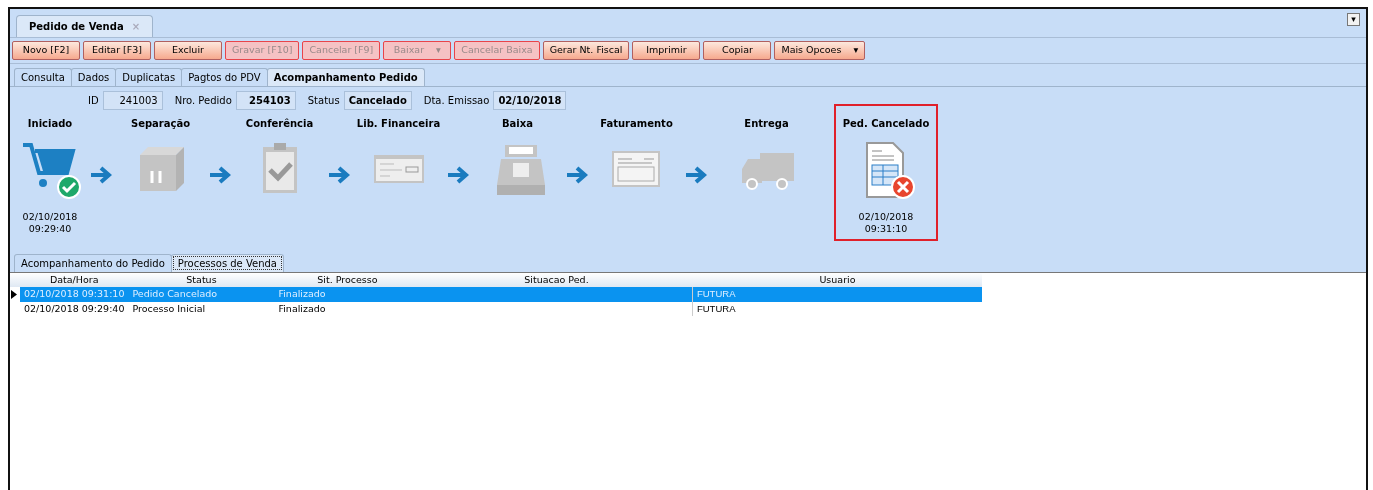 This screenshot has width=1373, height=490. What do you see at coordinates (85, 26) in the screenshot?
I see `window-tab: Pedido de Venda ×` at bounding box center [85, 26].